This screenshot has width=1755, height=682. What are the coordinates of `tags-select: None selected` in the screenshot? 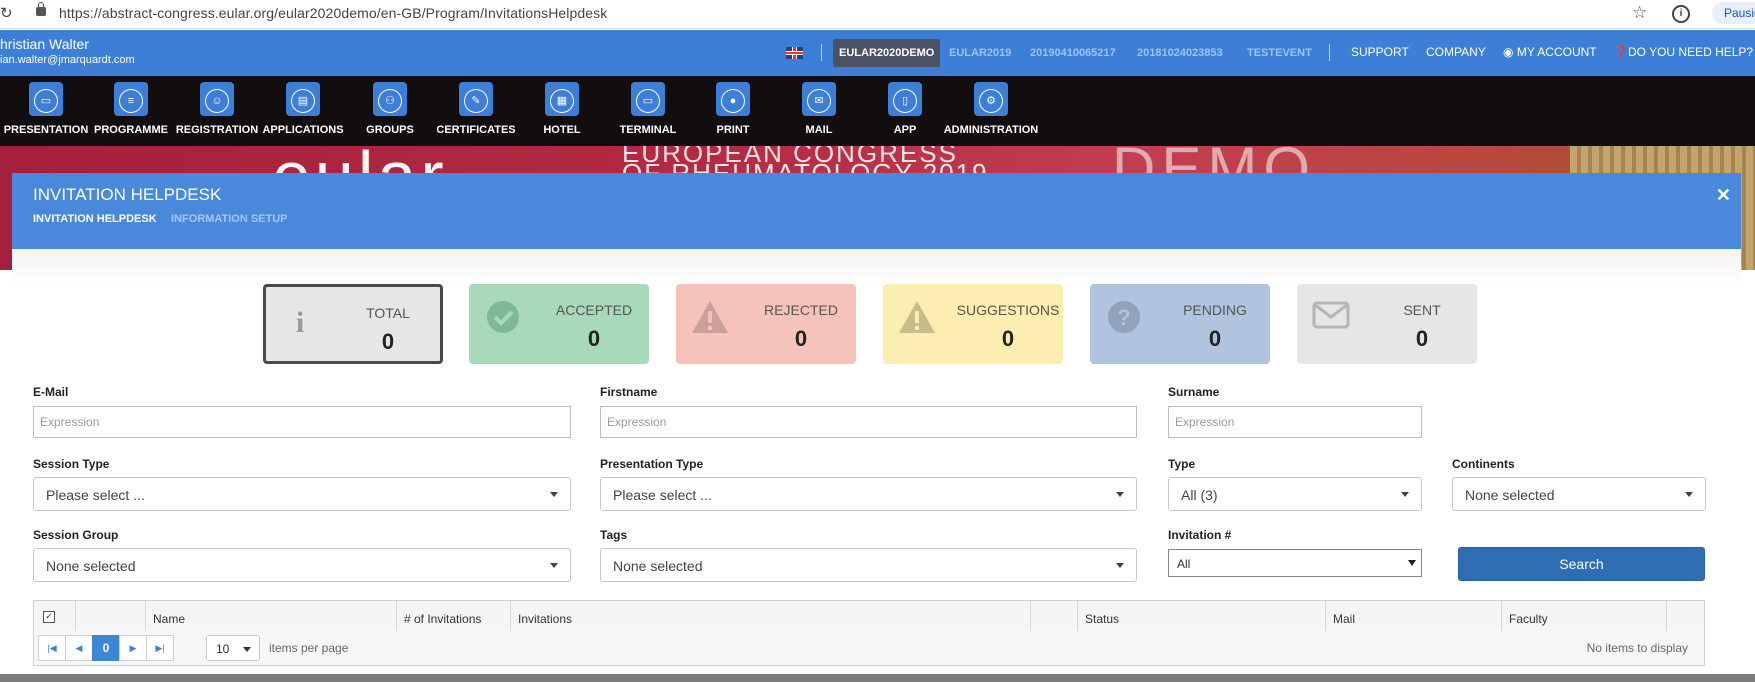 It's located at (868, 565).